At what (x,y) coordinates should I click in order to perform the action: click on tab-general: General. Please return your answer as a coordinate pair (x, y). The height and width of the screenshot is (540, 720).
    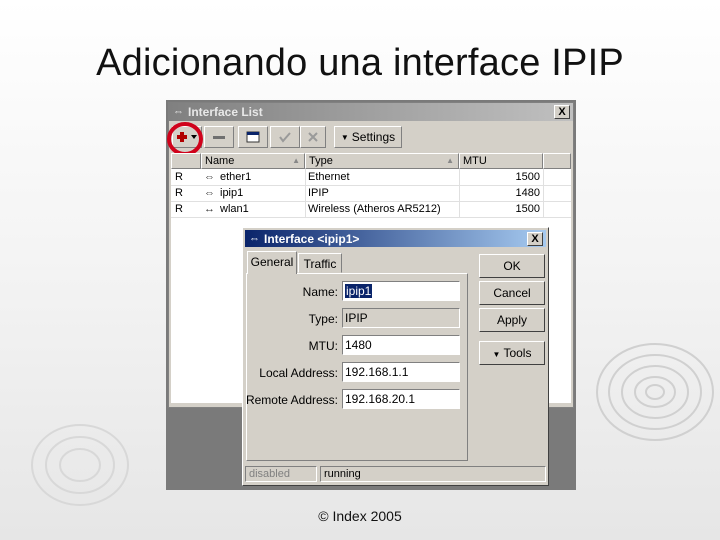
    Looking at the image, I should click on (272, 262).